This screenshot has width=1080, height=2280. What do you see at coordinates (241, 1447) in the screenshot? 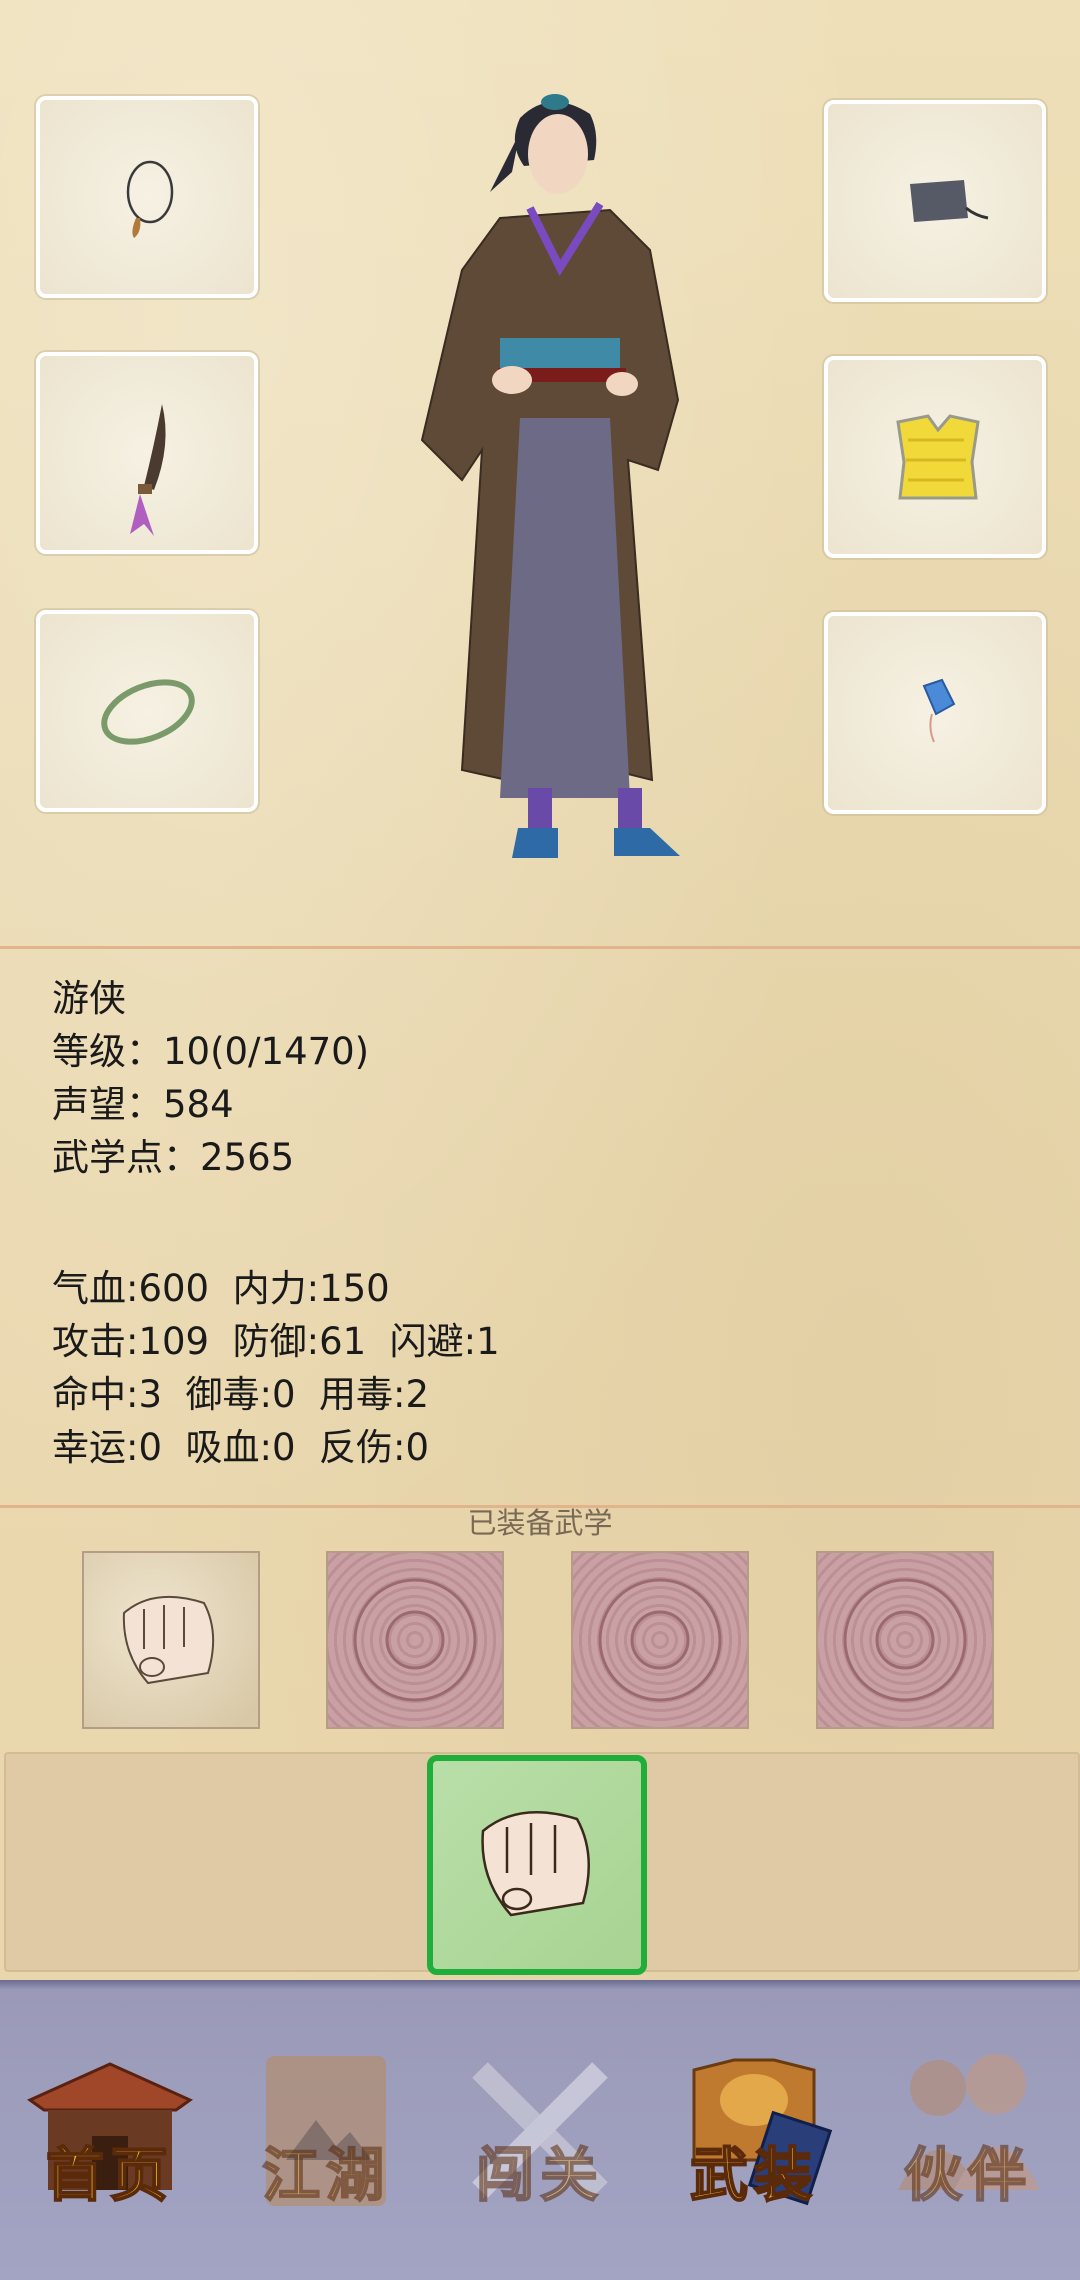
I see `attr-row: 幸运:0 吸血:0 反伤:0` at bounding box center [241, 1447].